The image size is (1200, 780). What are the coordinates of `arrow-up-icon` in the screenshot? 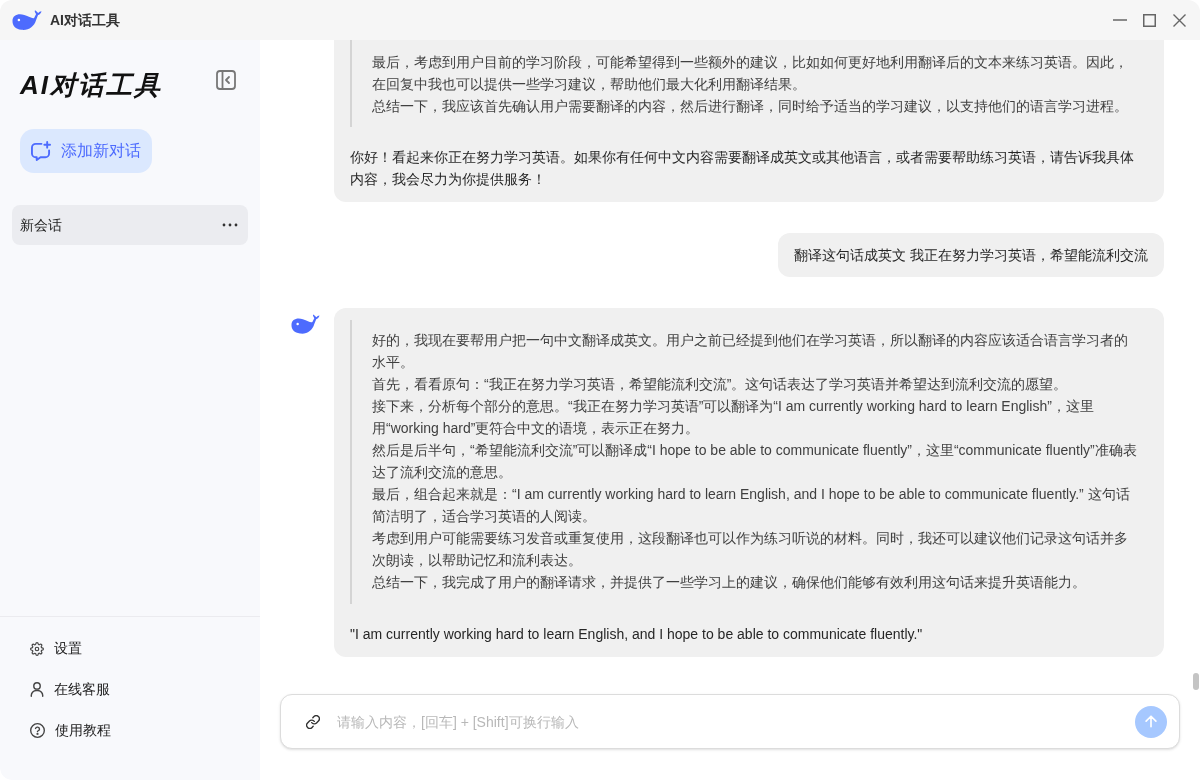 It's located at (1151, 721).